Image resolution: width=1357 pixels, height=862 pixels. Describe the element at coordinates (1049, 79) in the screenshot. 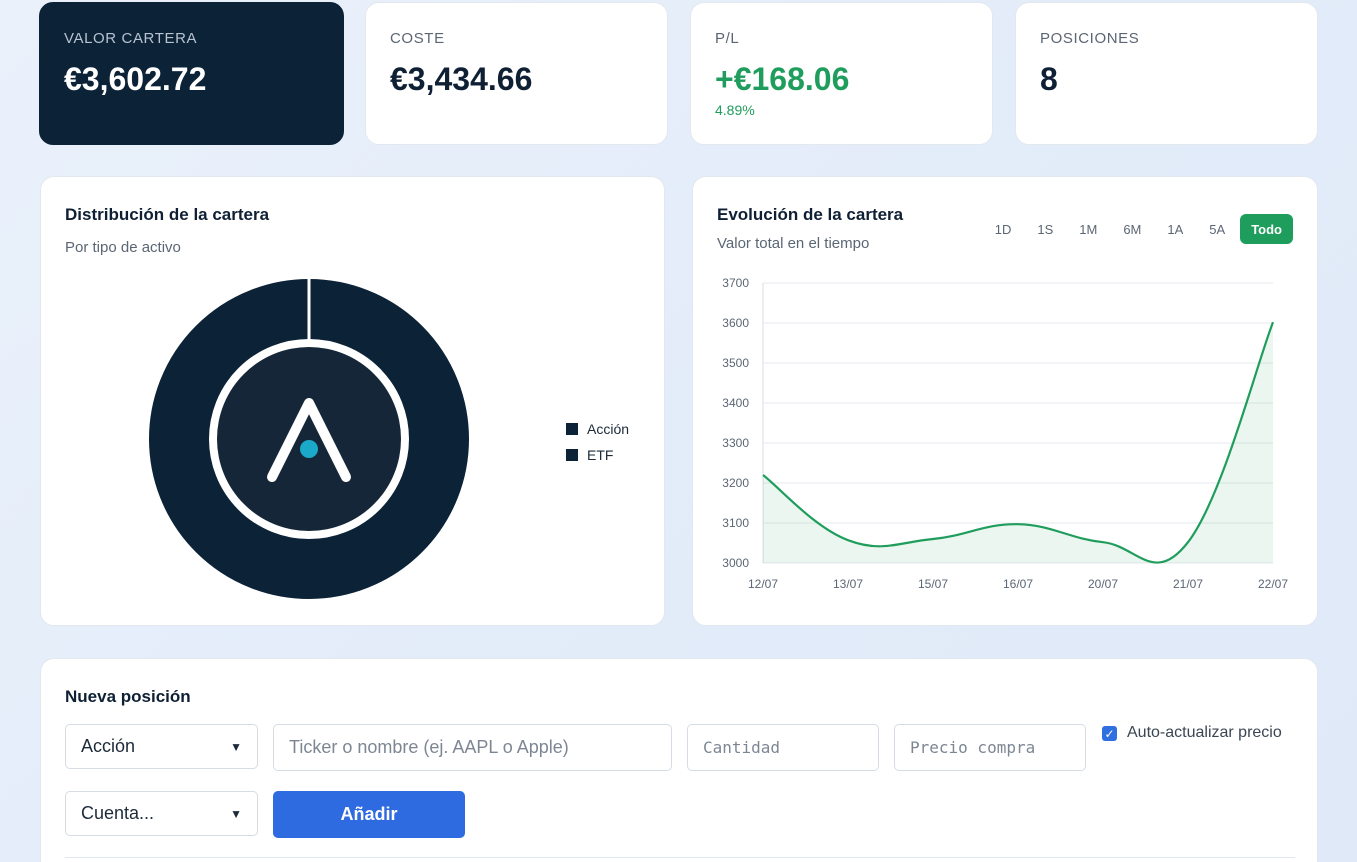

I see `stat-value: 8` at that location.